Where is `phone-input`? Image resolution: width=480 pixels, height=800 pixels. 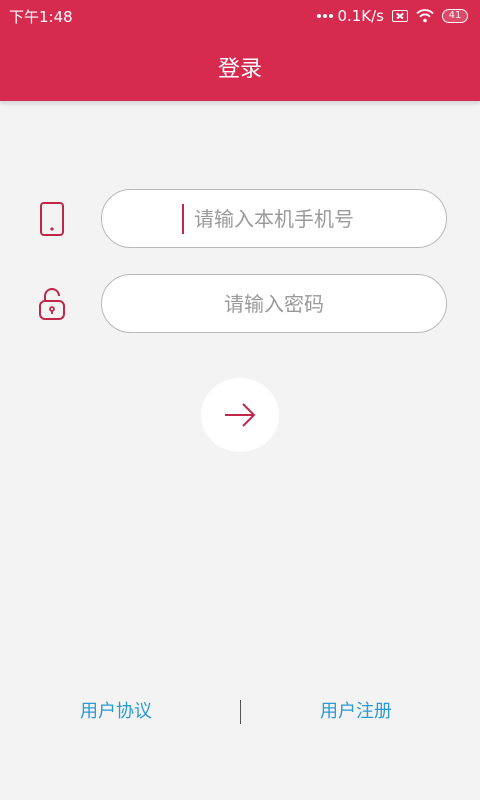
phone-input is located at coordinates (274, 218).